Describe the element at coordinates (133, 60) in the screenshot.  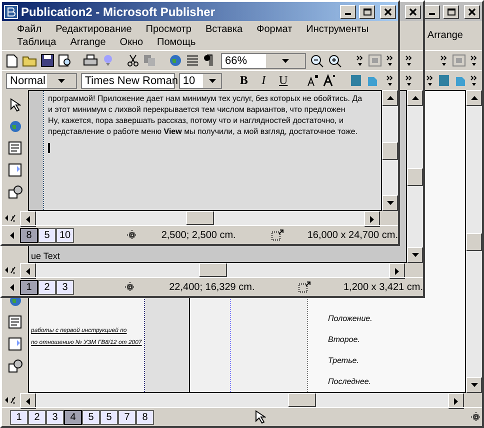
I see `scissors-icon` at that location.